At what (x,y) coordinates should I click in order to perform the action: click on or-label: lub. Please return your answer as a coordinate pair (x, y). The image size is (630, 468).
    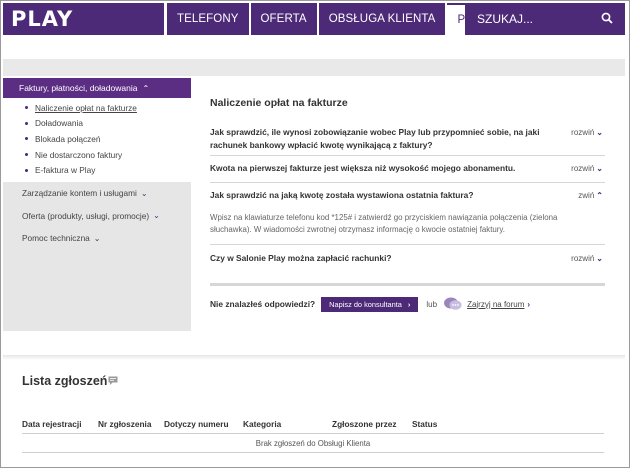
    Looking at the image, I should click on (432, 304).